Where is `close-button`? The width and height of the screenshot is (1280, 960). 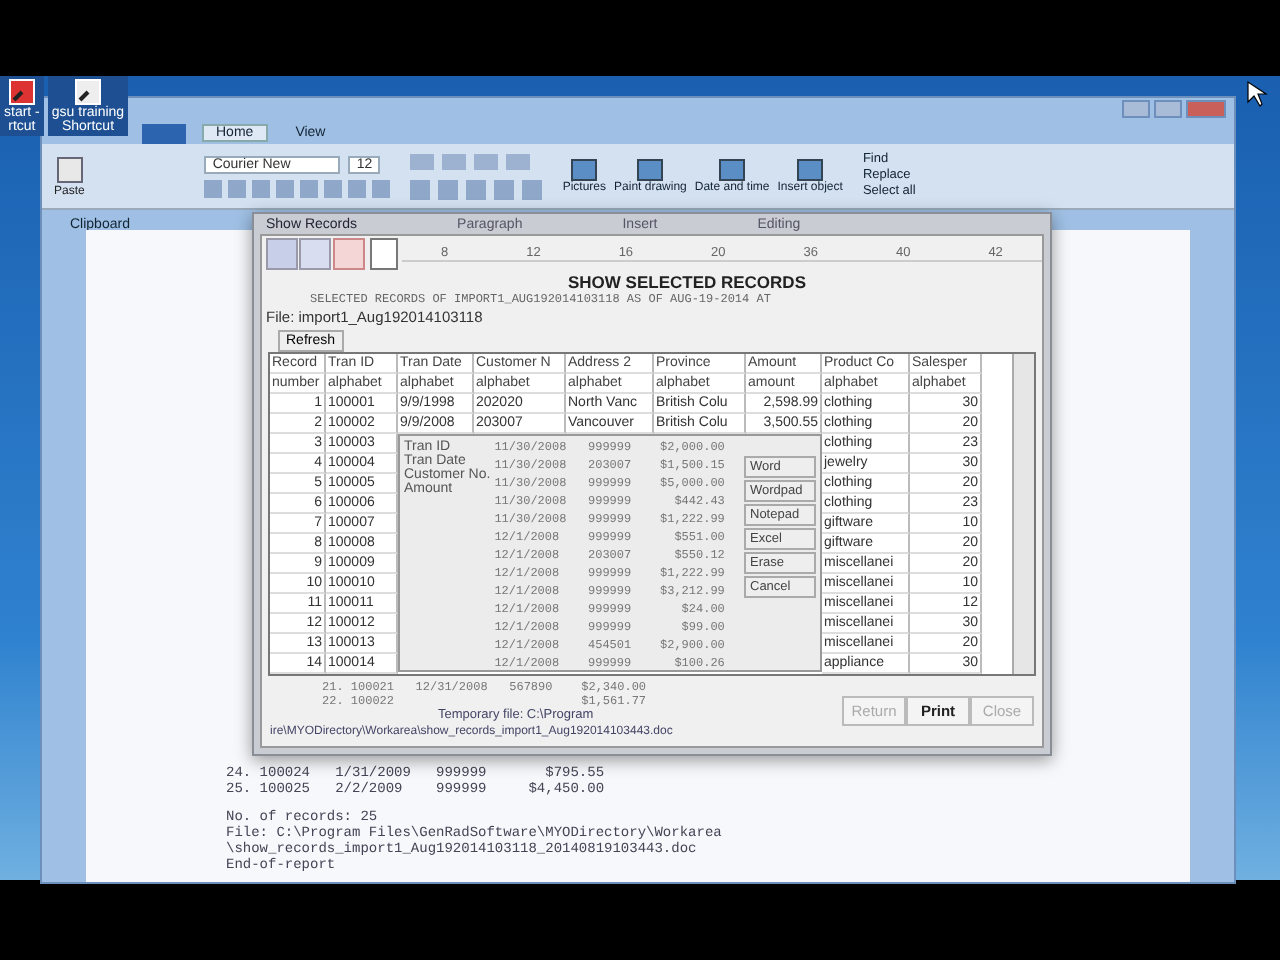
close-button is located at coordinates (1206, 109).